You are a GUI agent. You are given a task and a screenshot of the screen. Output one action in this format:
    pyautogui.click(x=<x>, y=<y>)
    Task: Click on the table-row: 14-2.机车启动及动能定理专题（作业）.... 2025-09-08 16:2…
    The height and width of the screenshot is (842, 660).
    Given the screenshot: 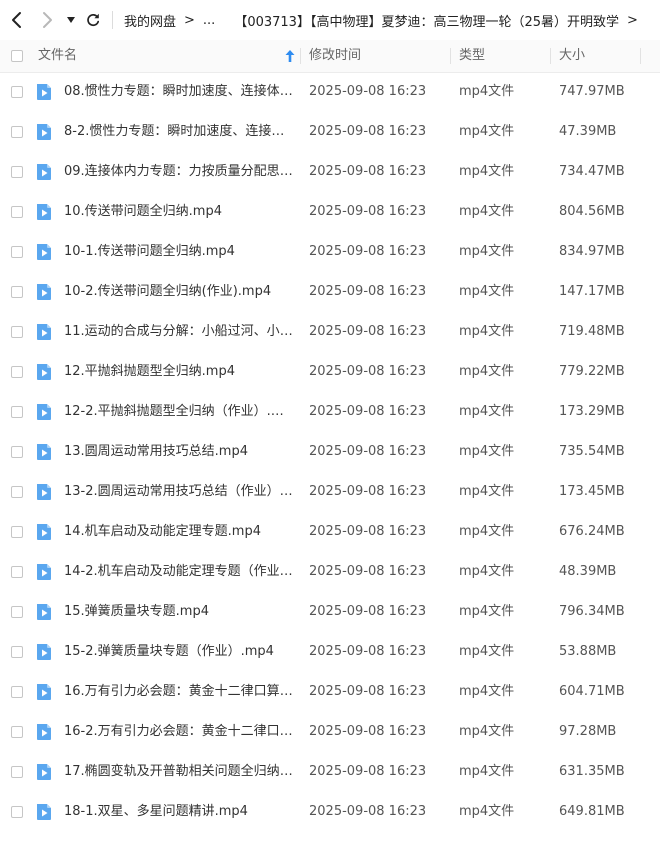 What is the action you would take?
    pyautogui.click(x=330, y=572)
    